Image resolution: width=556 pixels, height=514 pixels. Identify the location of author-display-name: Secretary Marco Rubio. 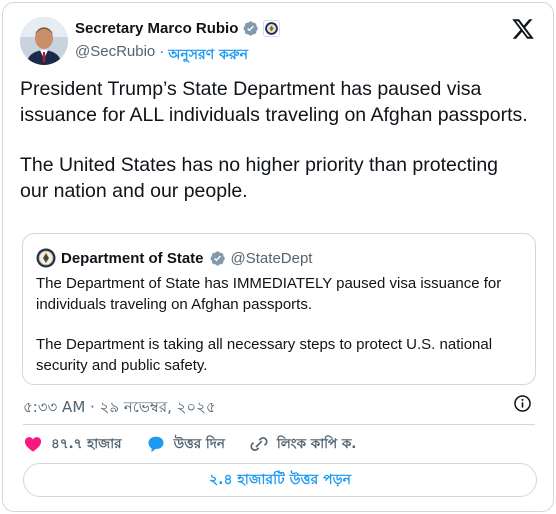
(156, 28).